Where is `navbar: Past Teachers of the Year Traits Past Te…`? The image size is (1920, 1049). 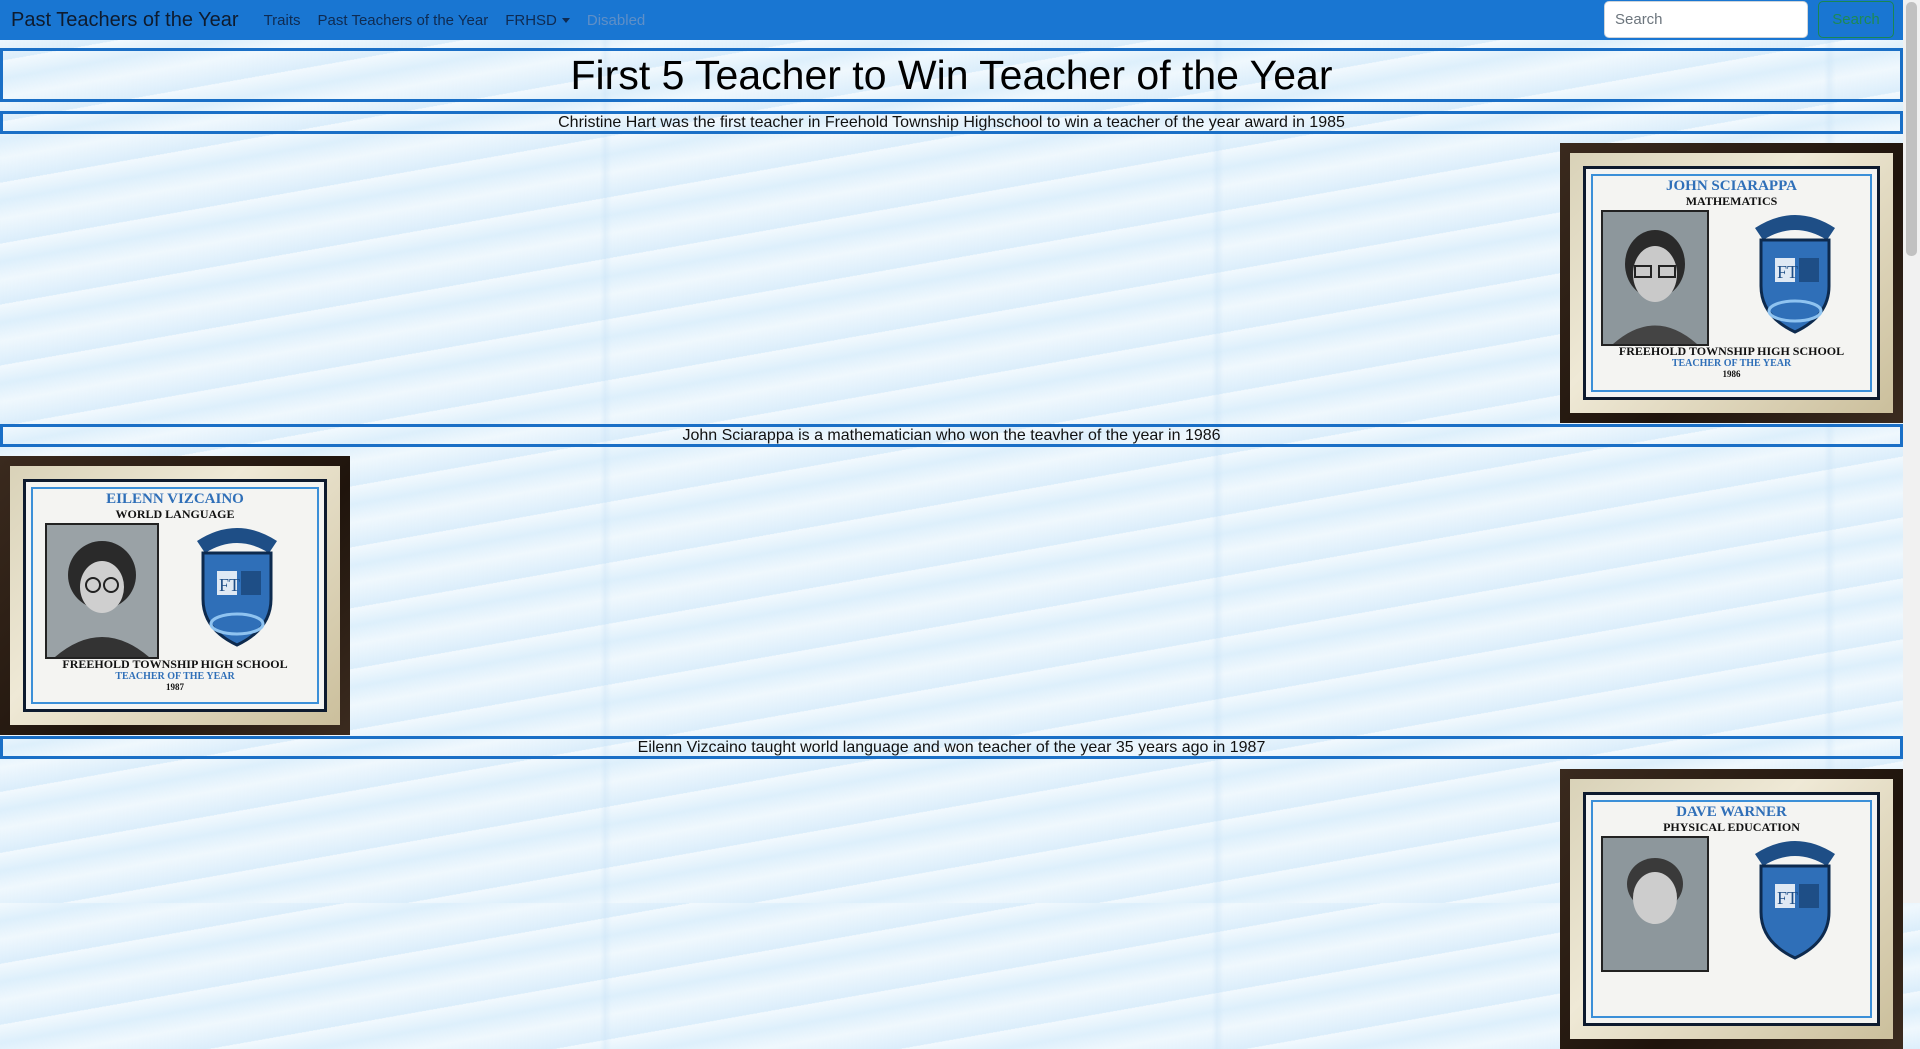 navbar: Past Teachers of the Year Traits Past Te… is located at coordinates (951, 20).